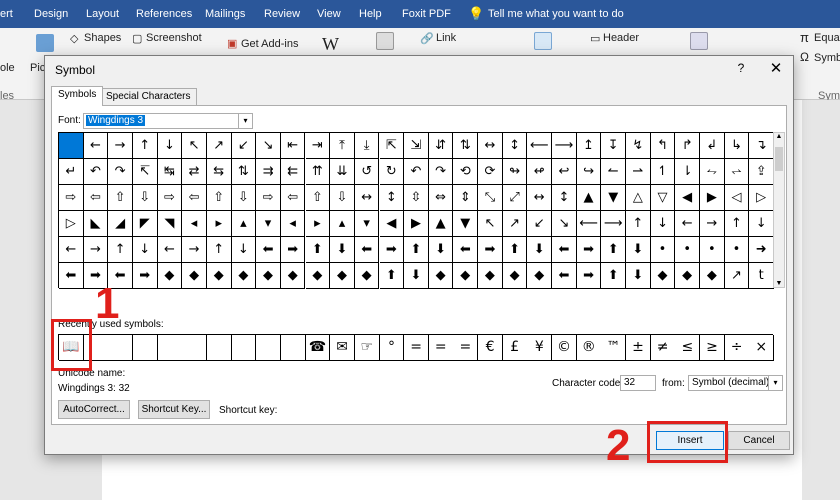 The width and height of the screenshot is (840, 500). Describe the element at coordinates (343, 348) in the screenshot. I see `recent-symbol-cell: ✉` at that location.